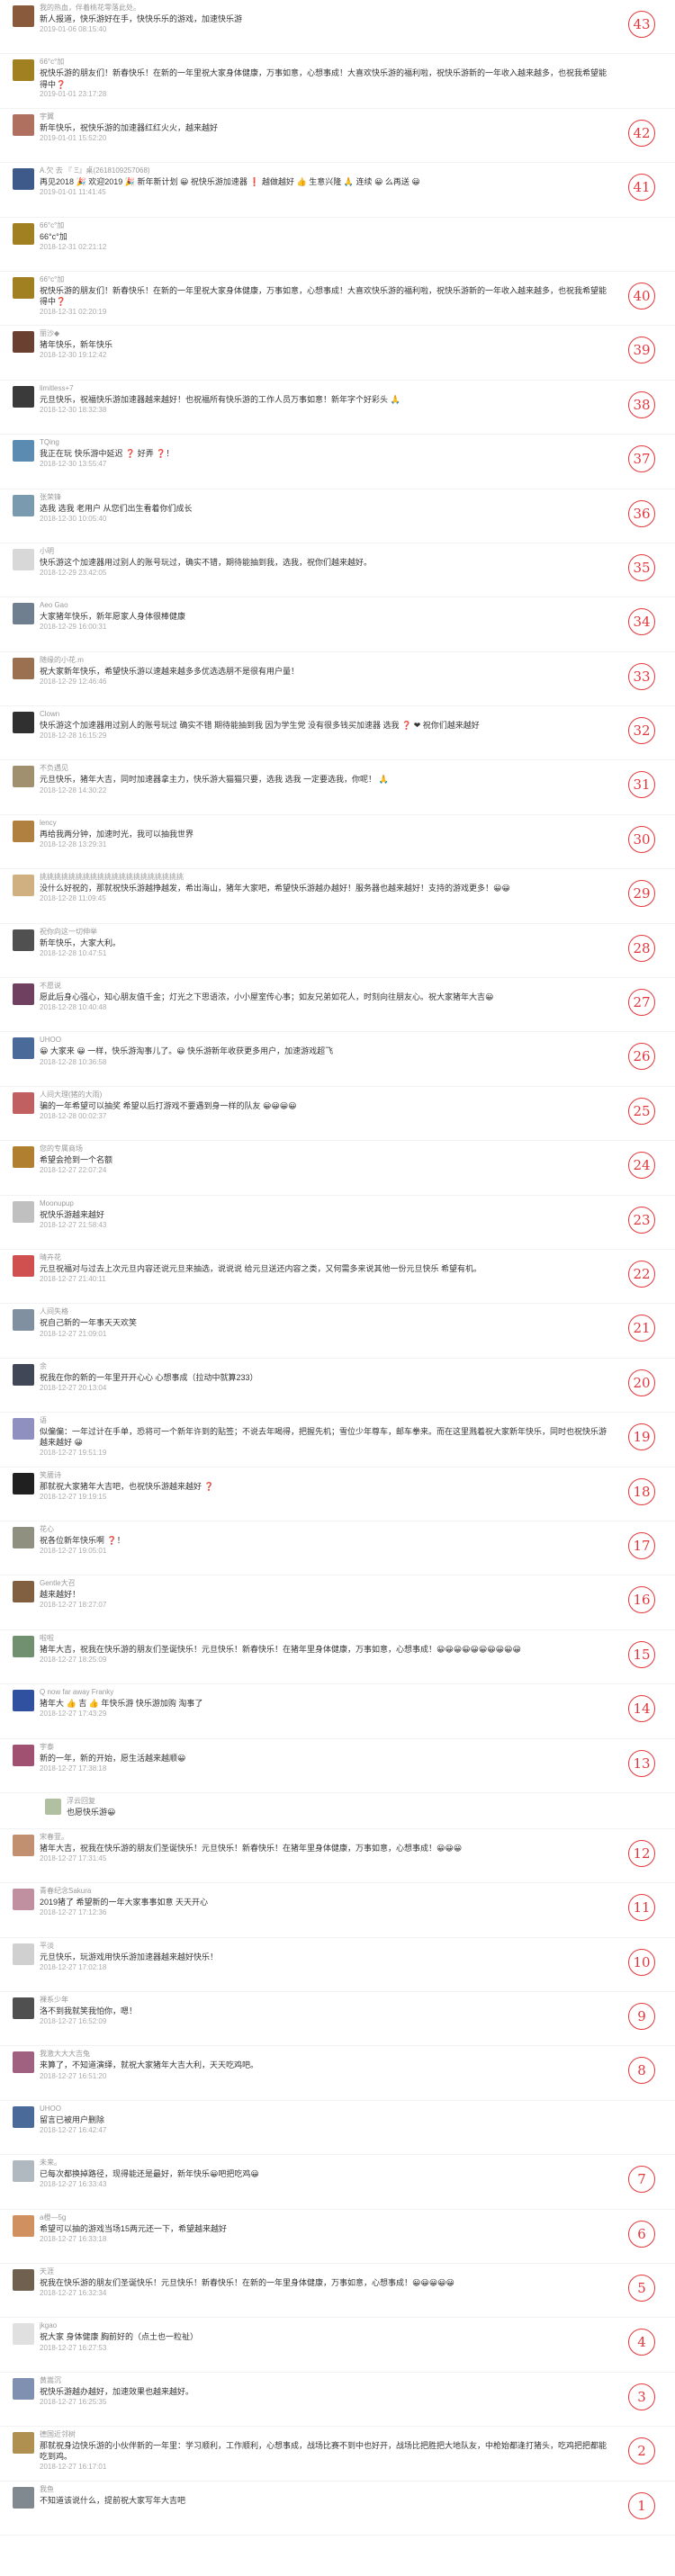 The height and width of the screenshot is (2576, 675). What do you see at coordinates (326, 1312) in the screenshot?
I see `comment-username: 人间失格` at bounding box center [326, 1312].